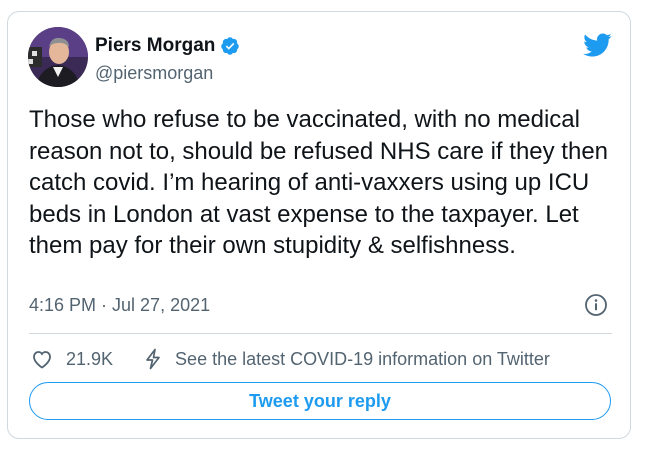 This screenshot has width=646, height=456. Describe the element at coordinates (42, 359) in the screenshot. I see `heart-icon` at that location.